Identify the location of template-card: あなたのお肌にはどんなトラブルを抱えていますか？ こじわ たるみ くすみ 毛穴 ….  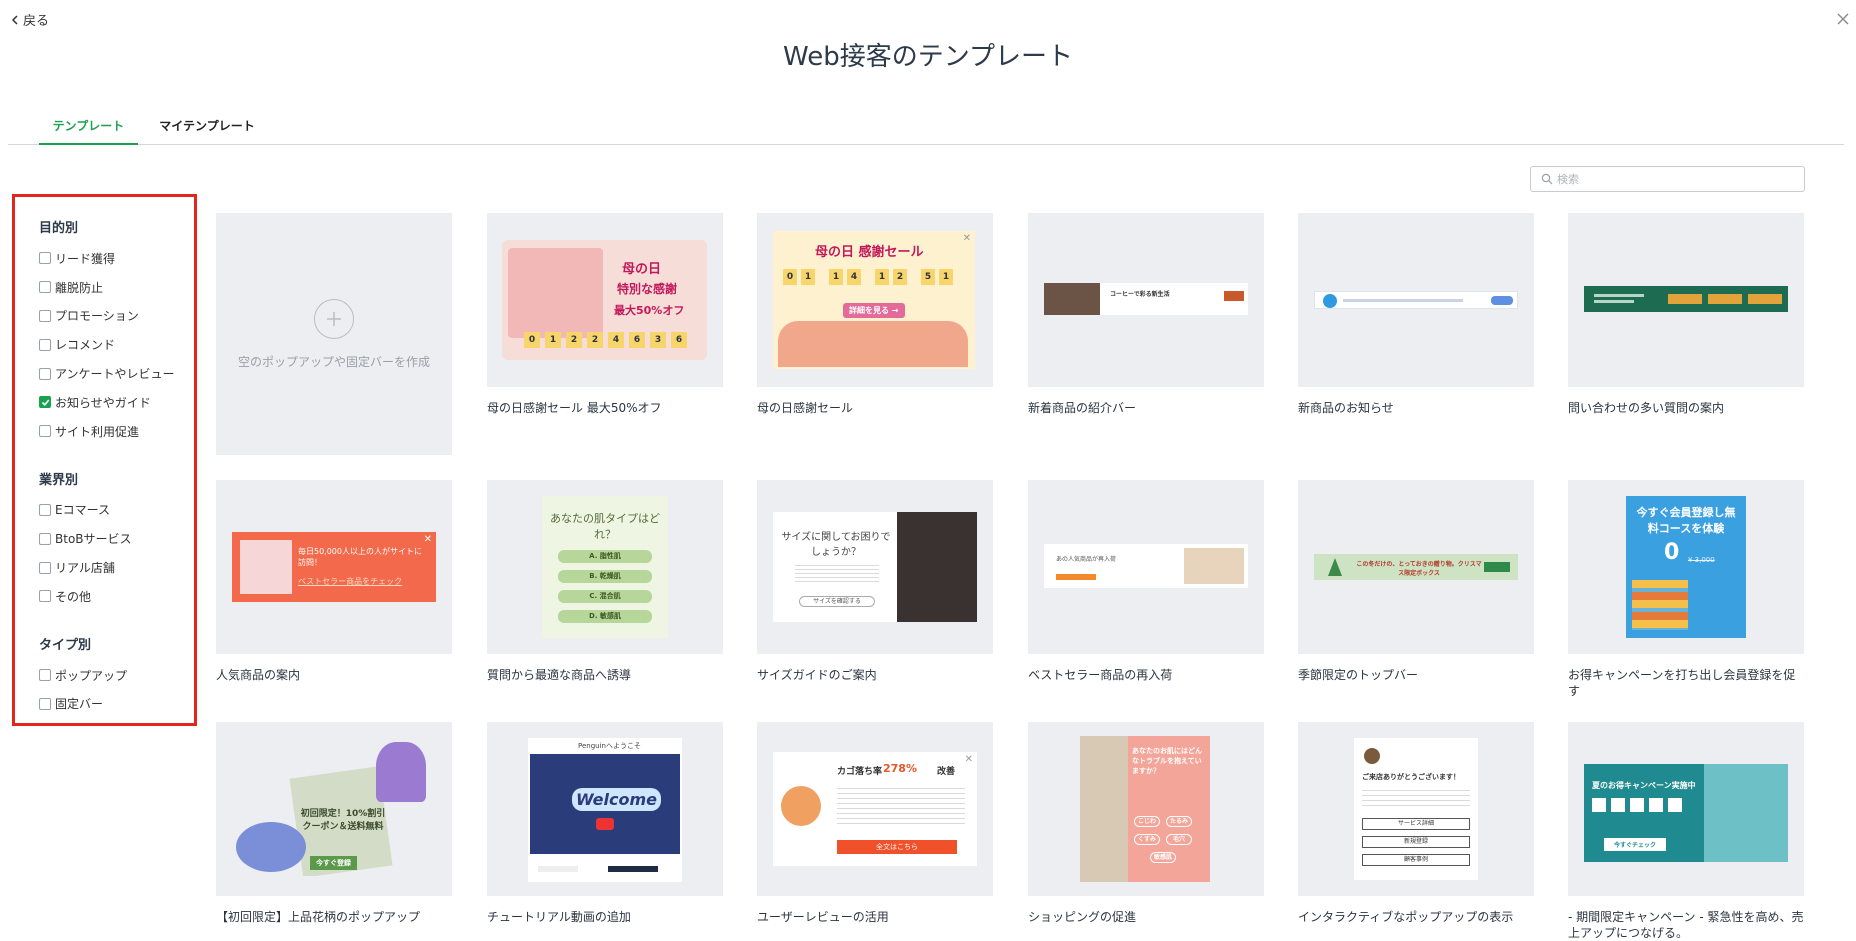
(1146, 823).